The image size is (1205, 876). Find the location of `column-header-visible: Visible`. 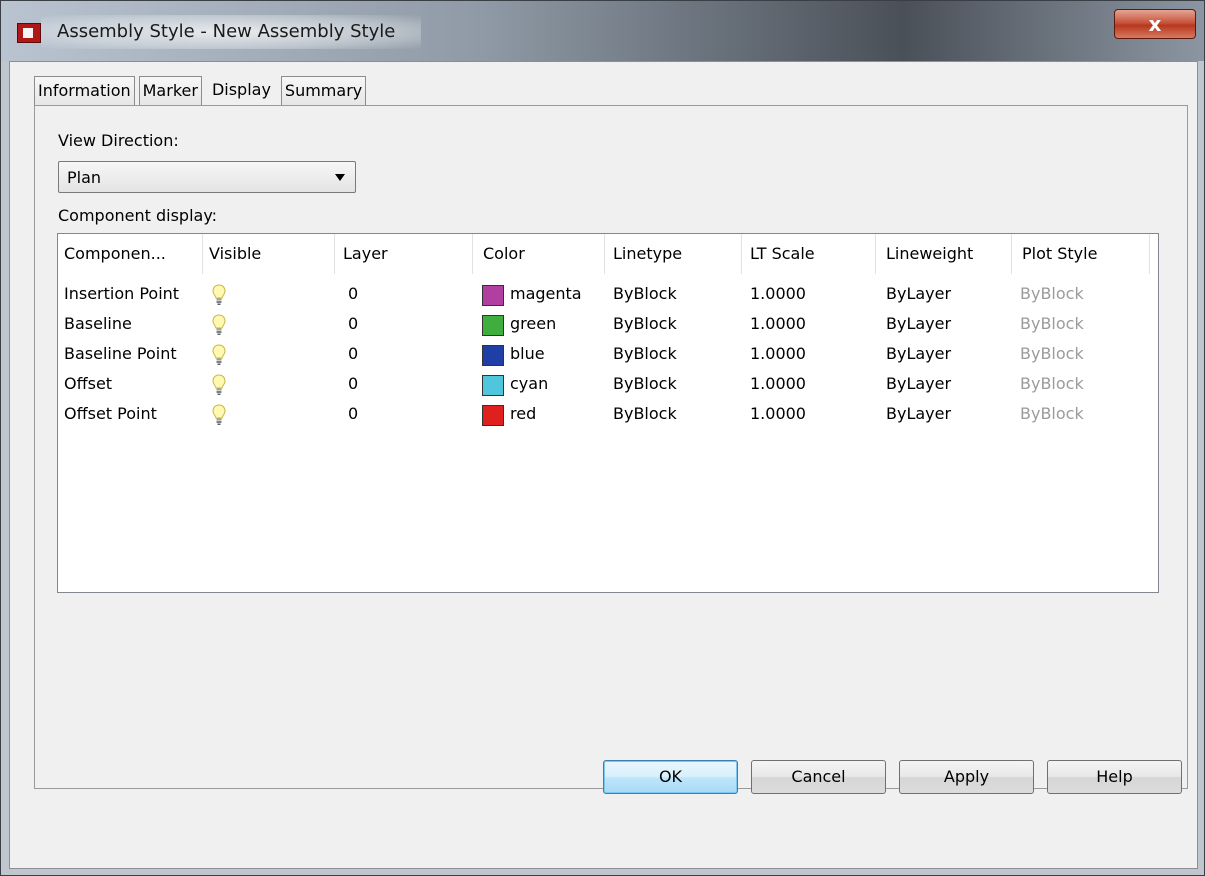

column-header-visible: Visible is located at coordinates (269, 254).